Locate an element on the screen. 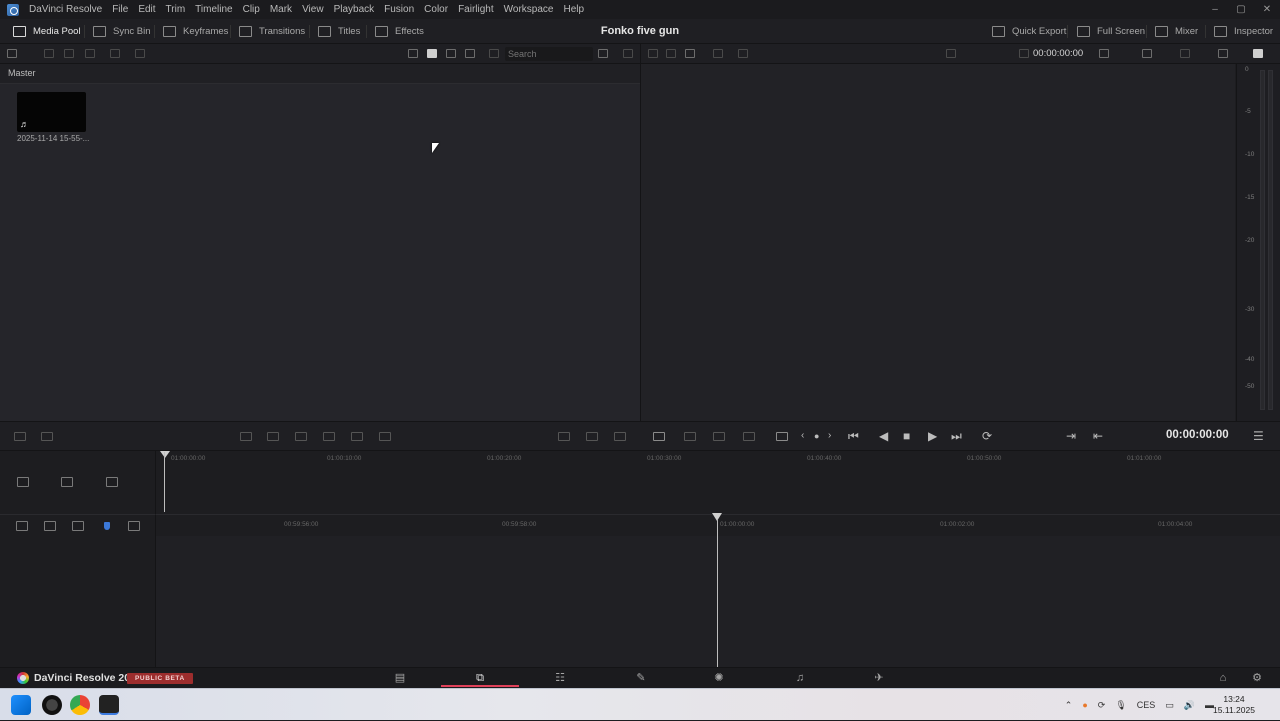 The height and width of the screenshot is (721, 1280). menu-help: Help is located at coordinates (573, 9).